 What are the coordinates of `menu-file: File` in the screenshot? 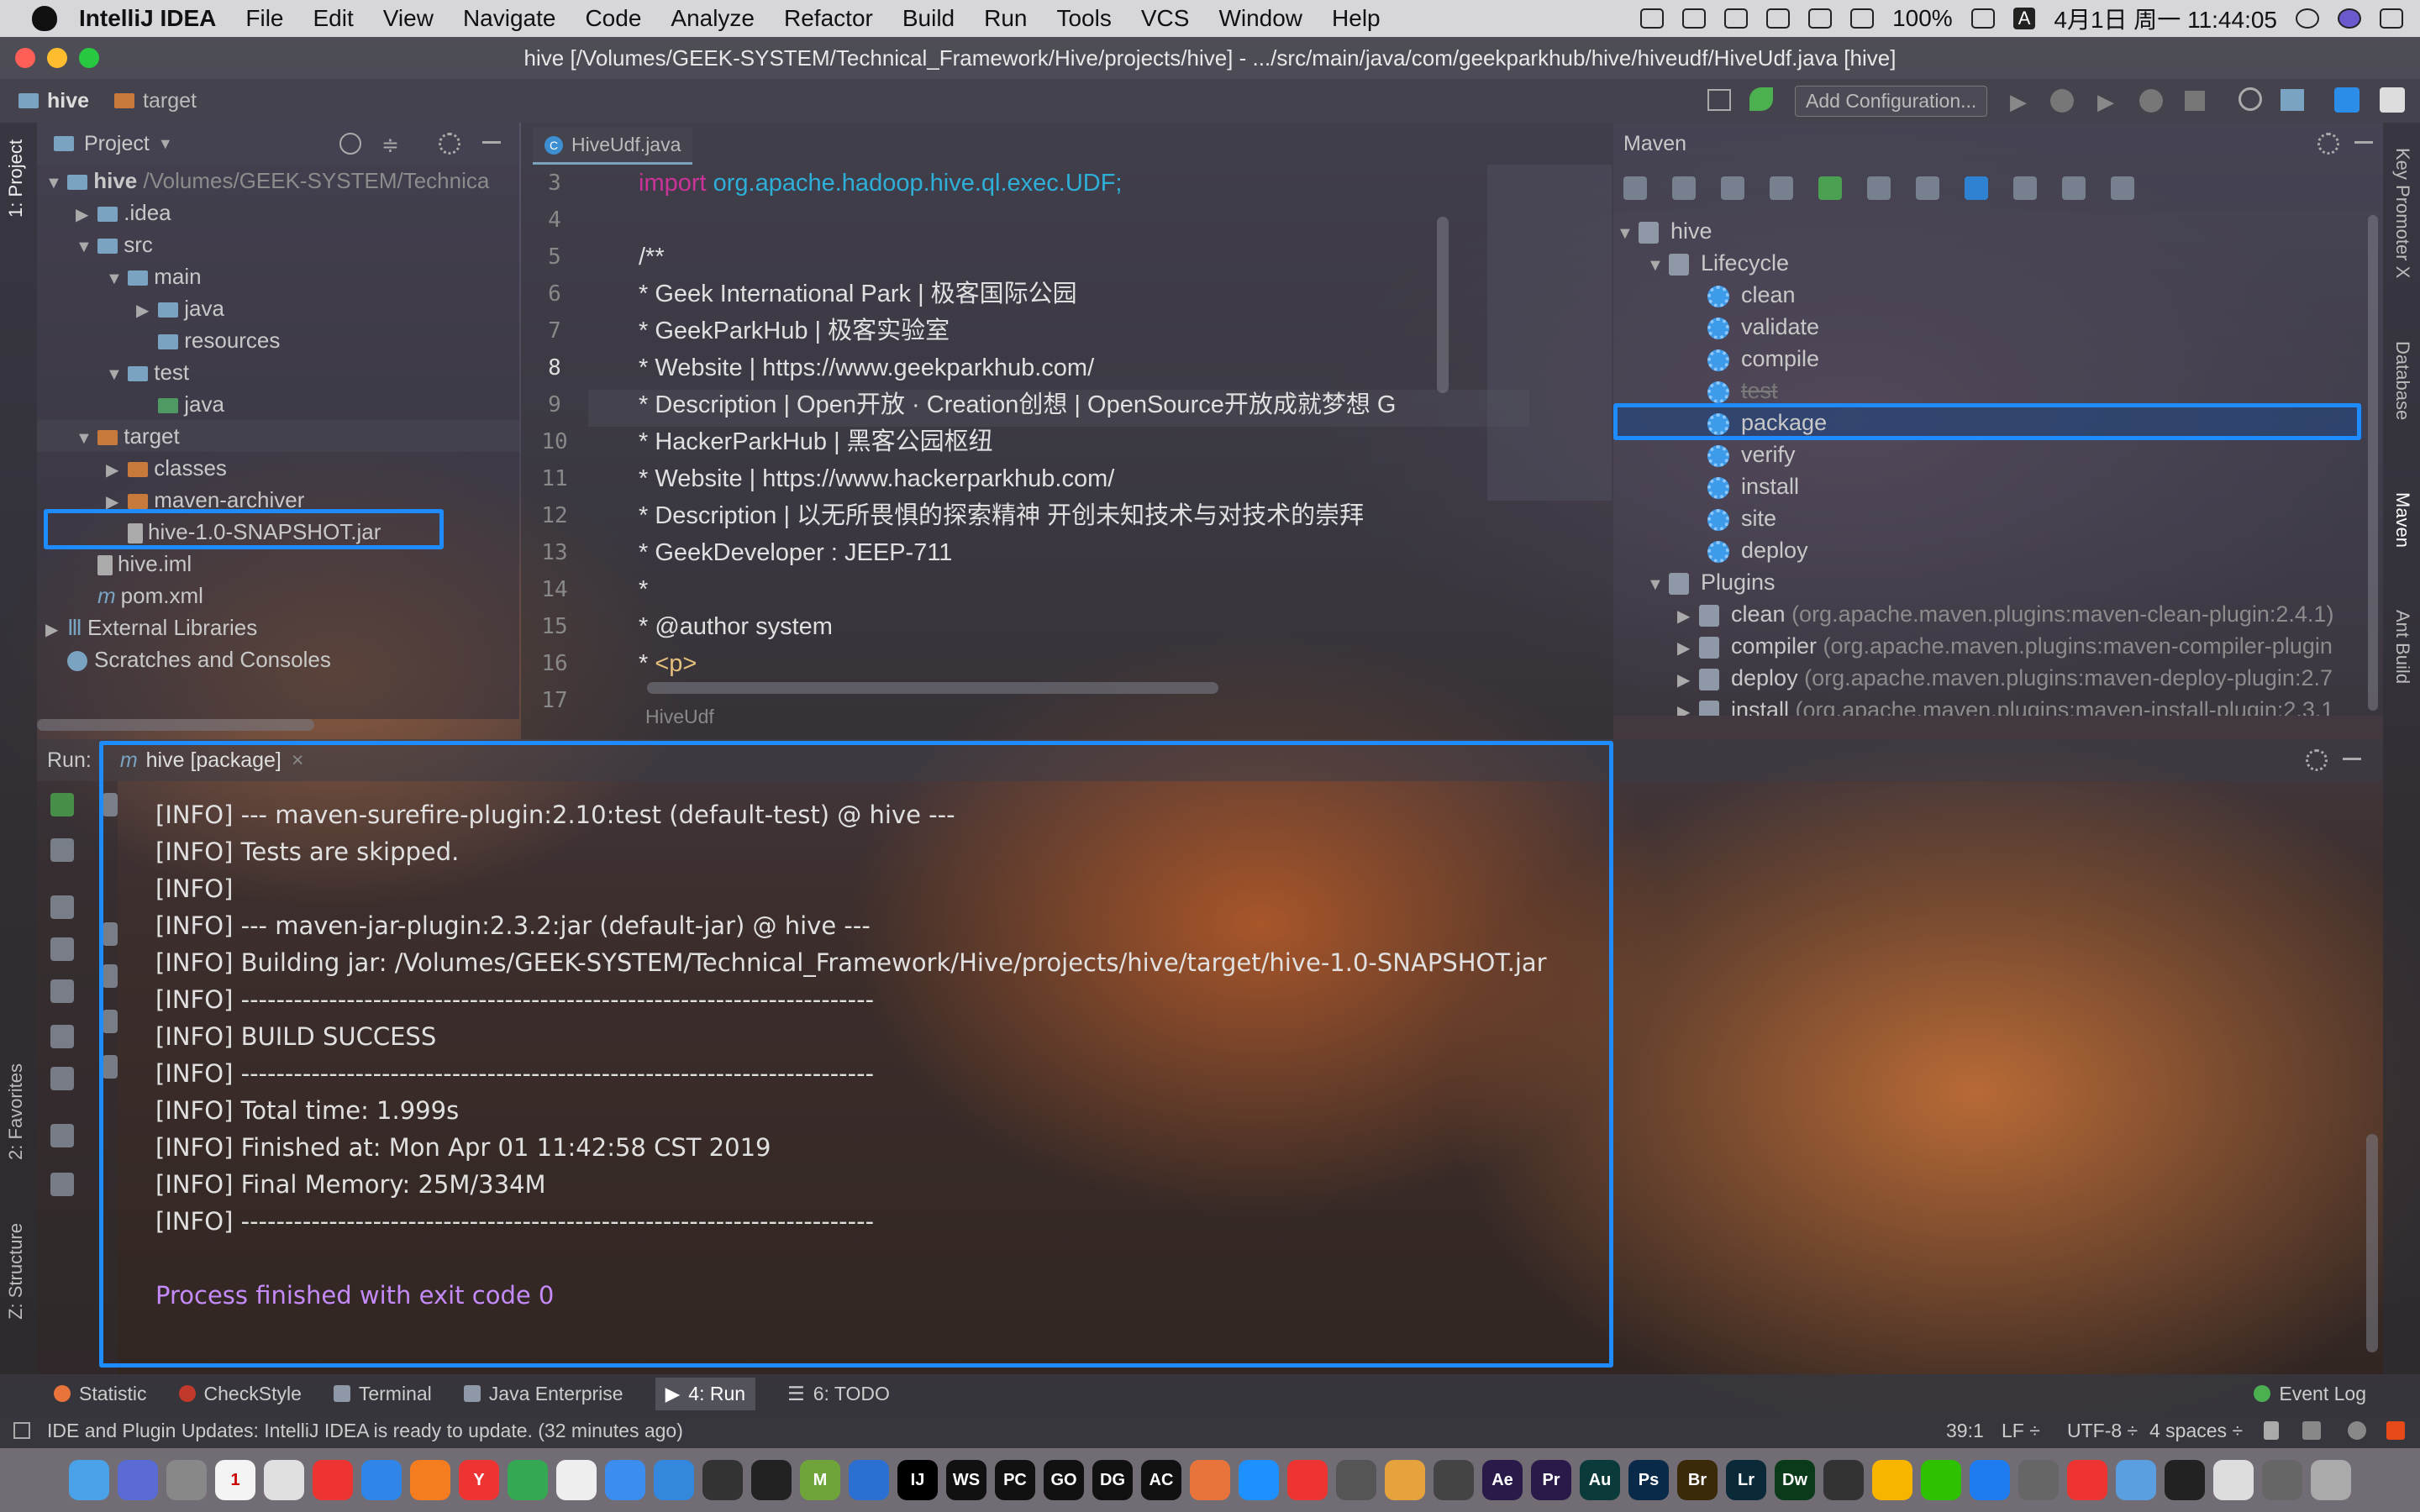 It's located at (264, 18).